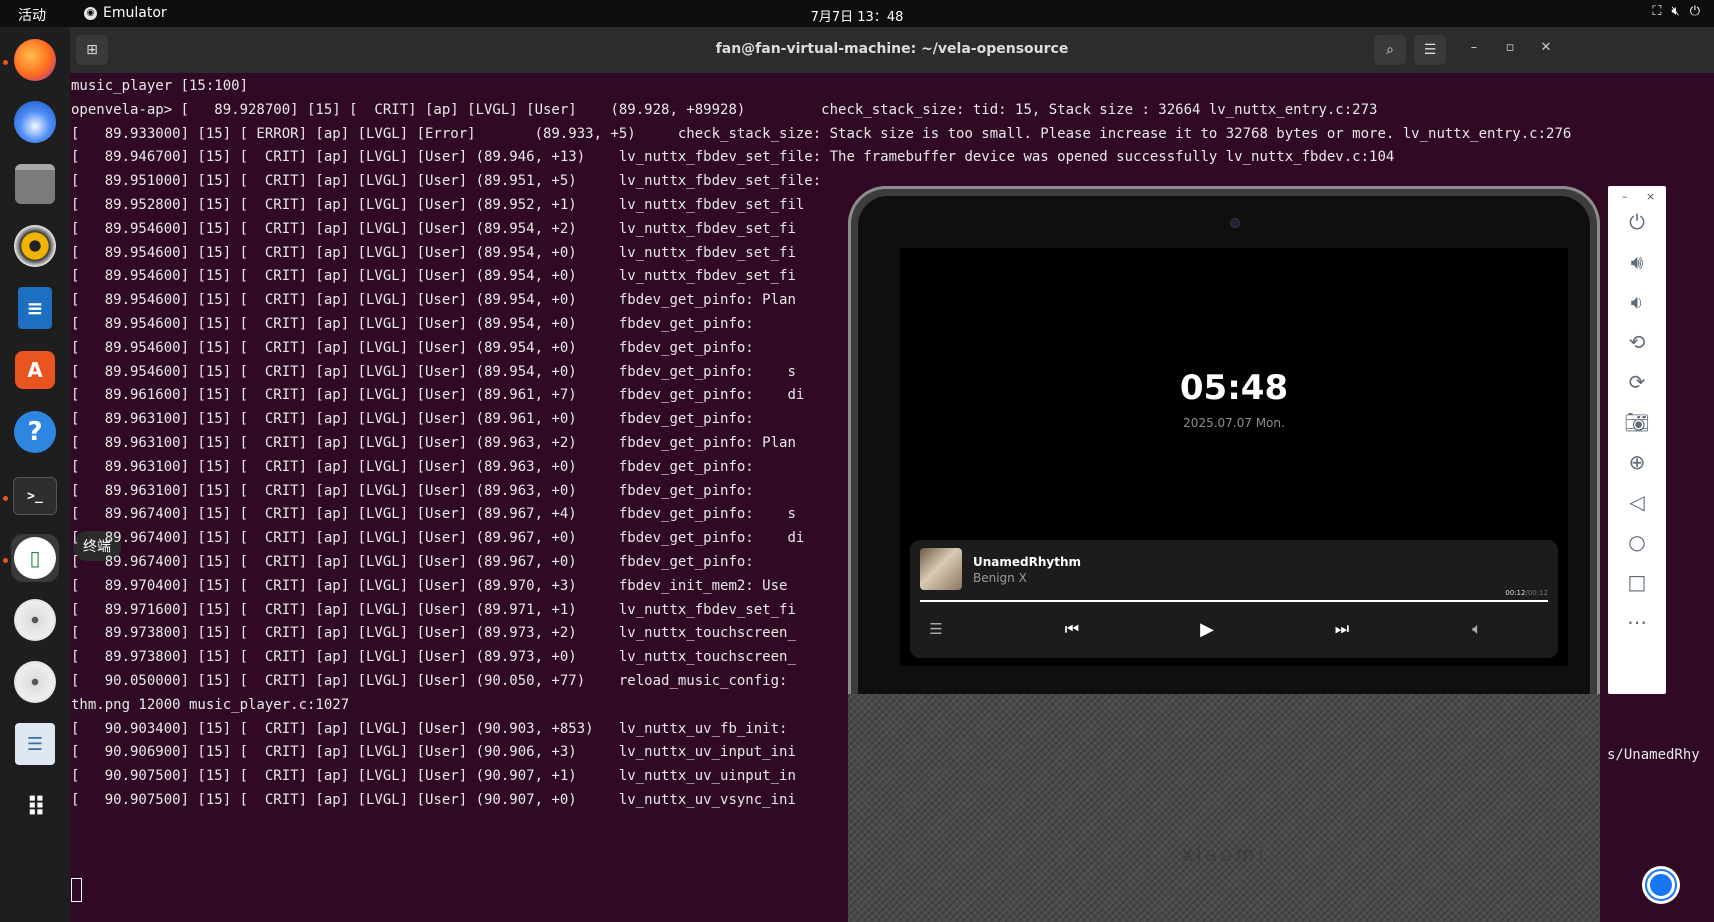 This screenshot has width=1714, height=922. I want to click on dock-writer: ≡, so click(35, 308).